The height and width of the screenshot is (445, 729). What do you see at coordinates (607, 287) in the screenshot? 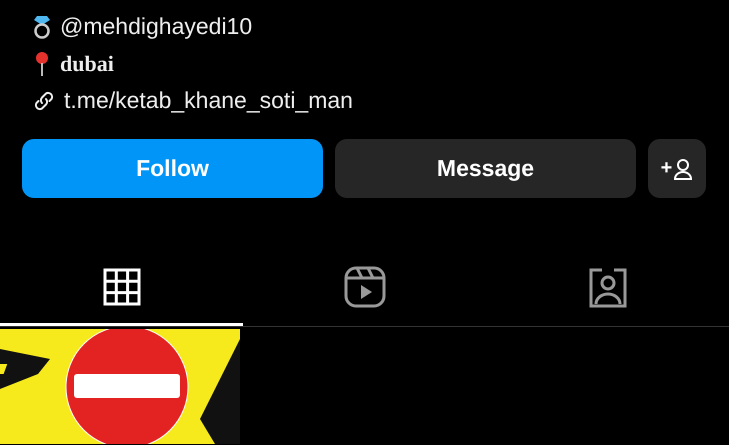
I see `tagged-person-icon` at bounding box center [607, 287].